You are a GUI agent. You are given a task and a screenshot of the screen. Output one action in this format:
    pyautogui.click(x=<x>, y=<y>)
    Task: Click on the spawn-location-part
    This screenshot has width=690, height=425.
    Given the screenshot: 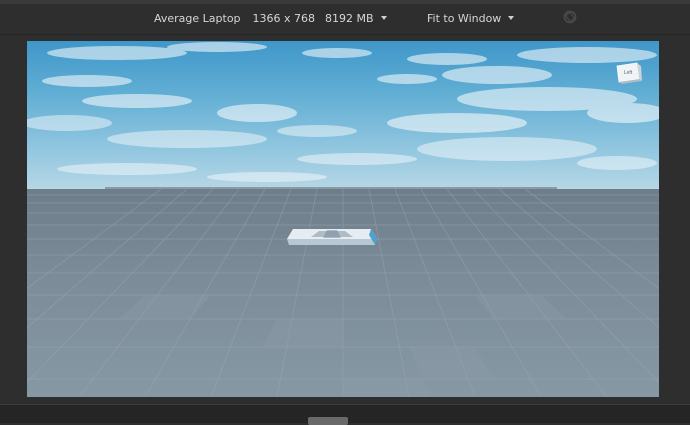 What is the action you would take?
    pyautogui.click(x=333, y=237)
    